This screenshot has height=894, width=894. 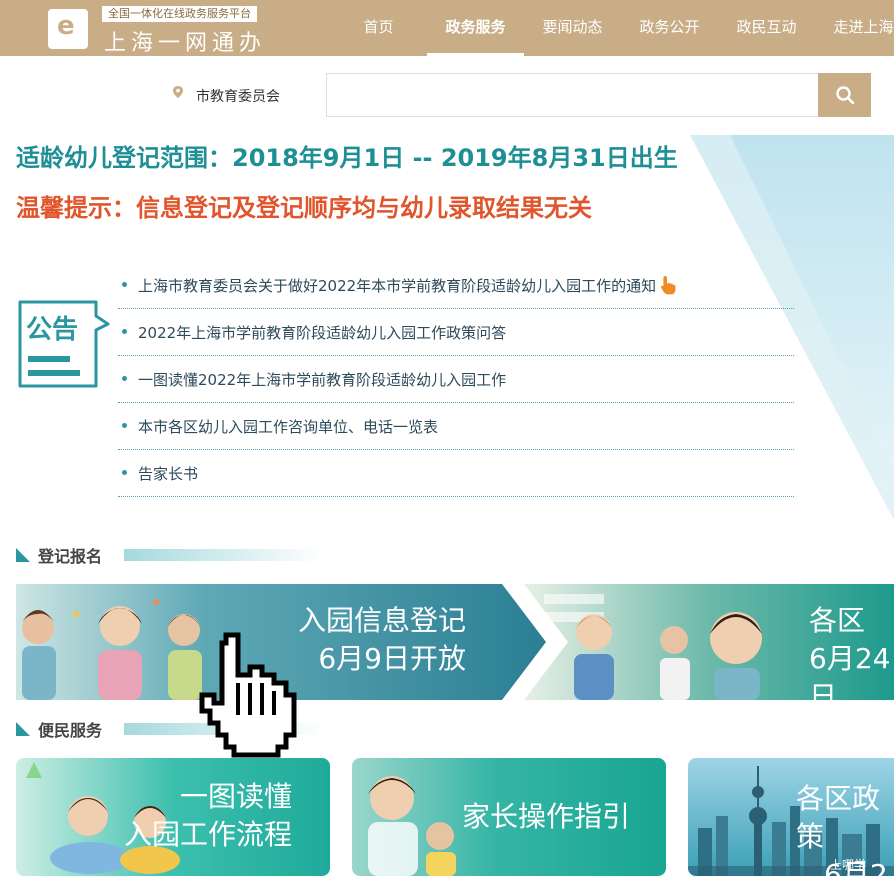 What do you see at coordinates (238, 96) in the screenshot?
I see `location-selector: 市教育委员会` at bounding box center [238, 96].